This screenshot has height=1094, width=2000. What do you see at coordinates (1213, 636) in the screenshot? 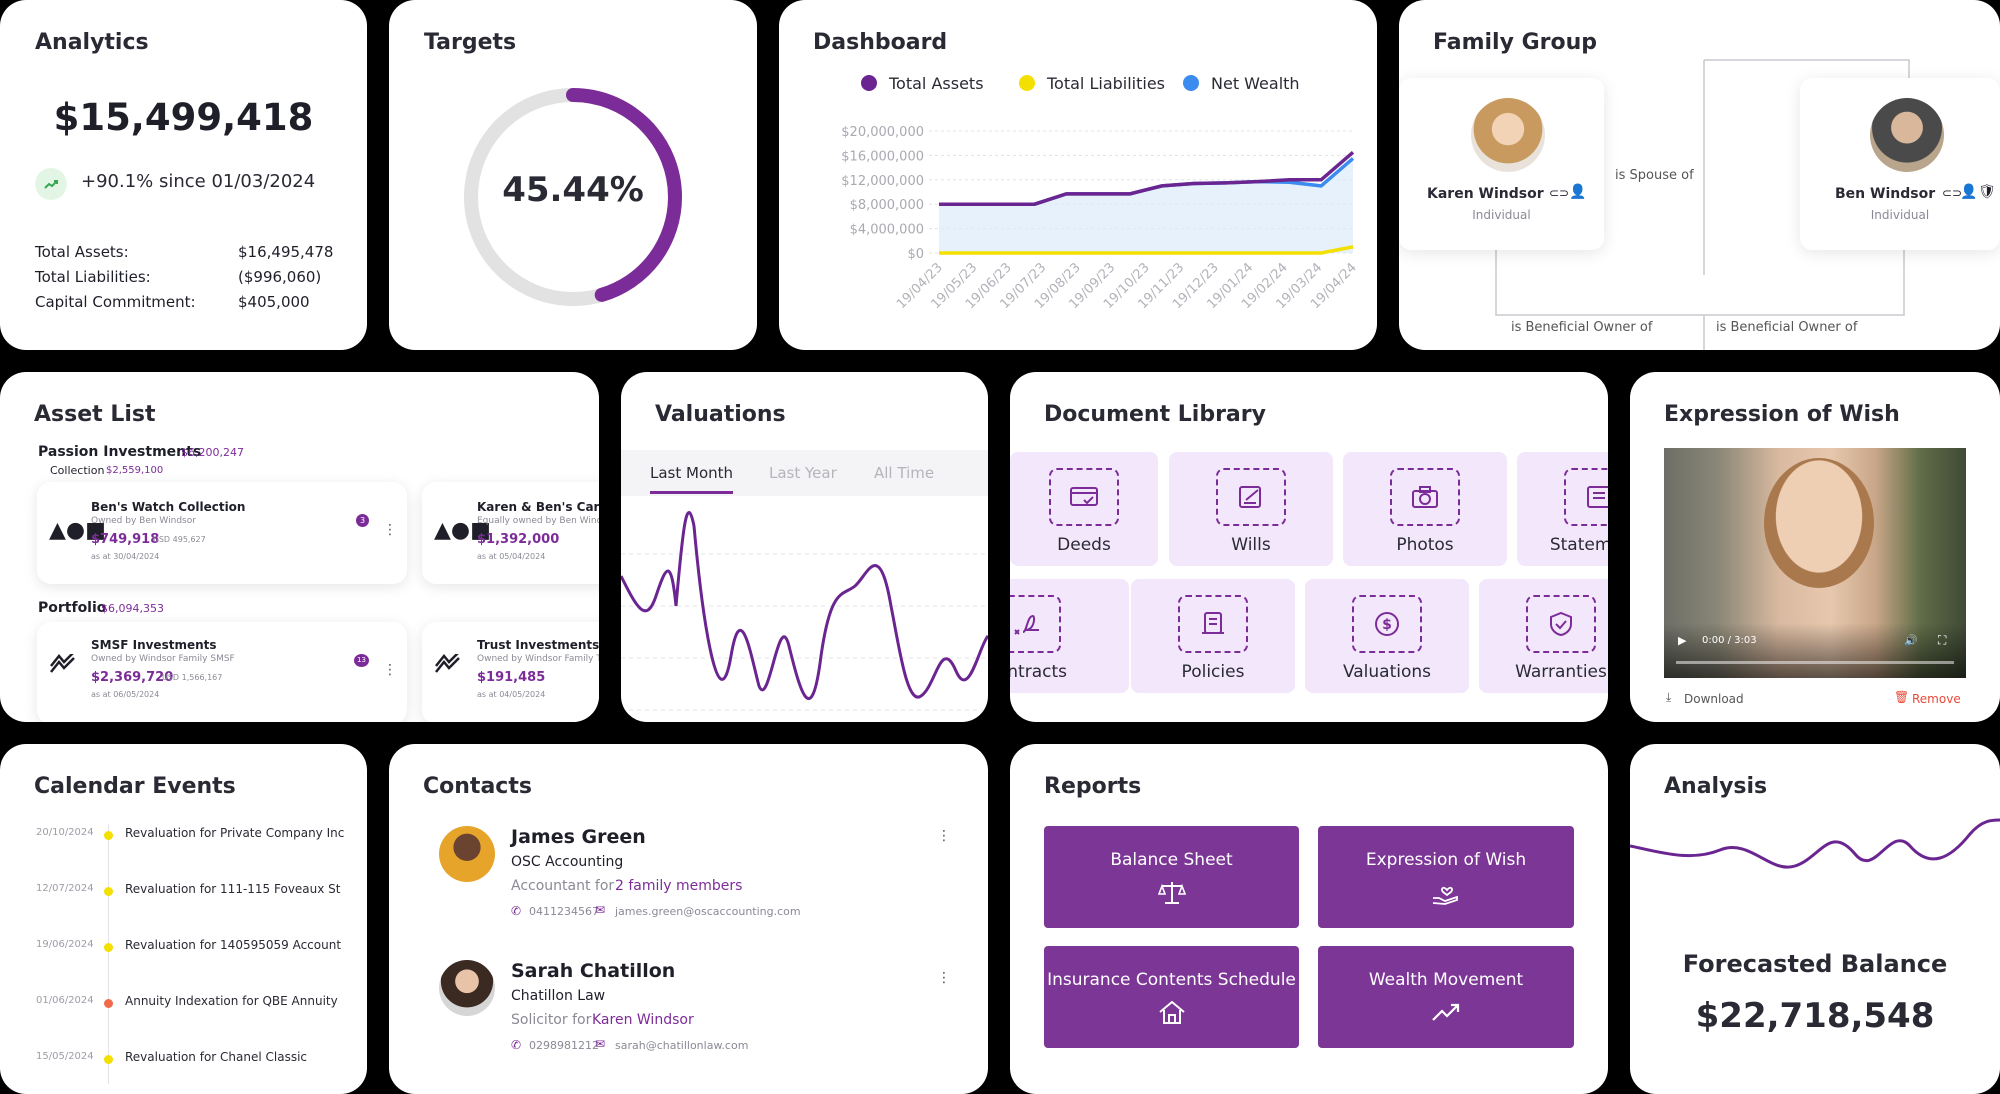
I see `doc-tile-policies: Policies` at bounding box center [1213, 636].